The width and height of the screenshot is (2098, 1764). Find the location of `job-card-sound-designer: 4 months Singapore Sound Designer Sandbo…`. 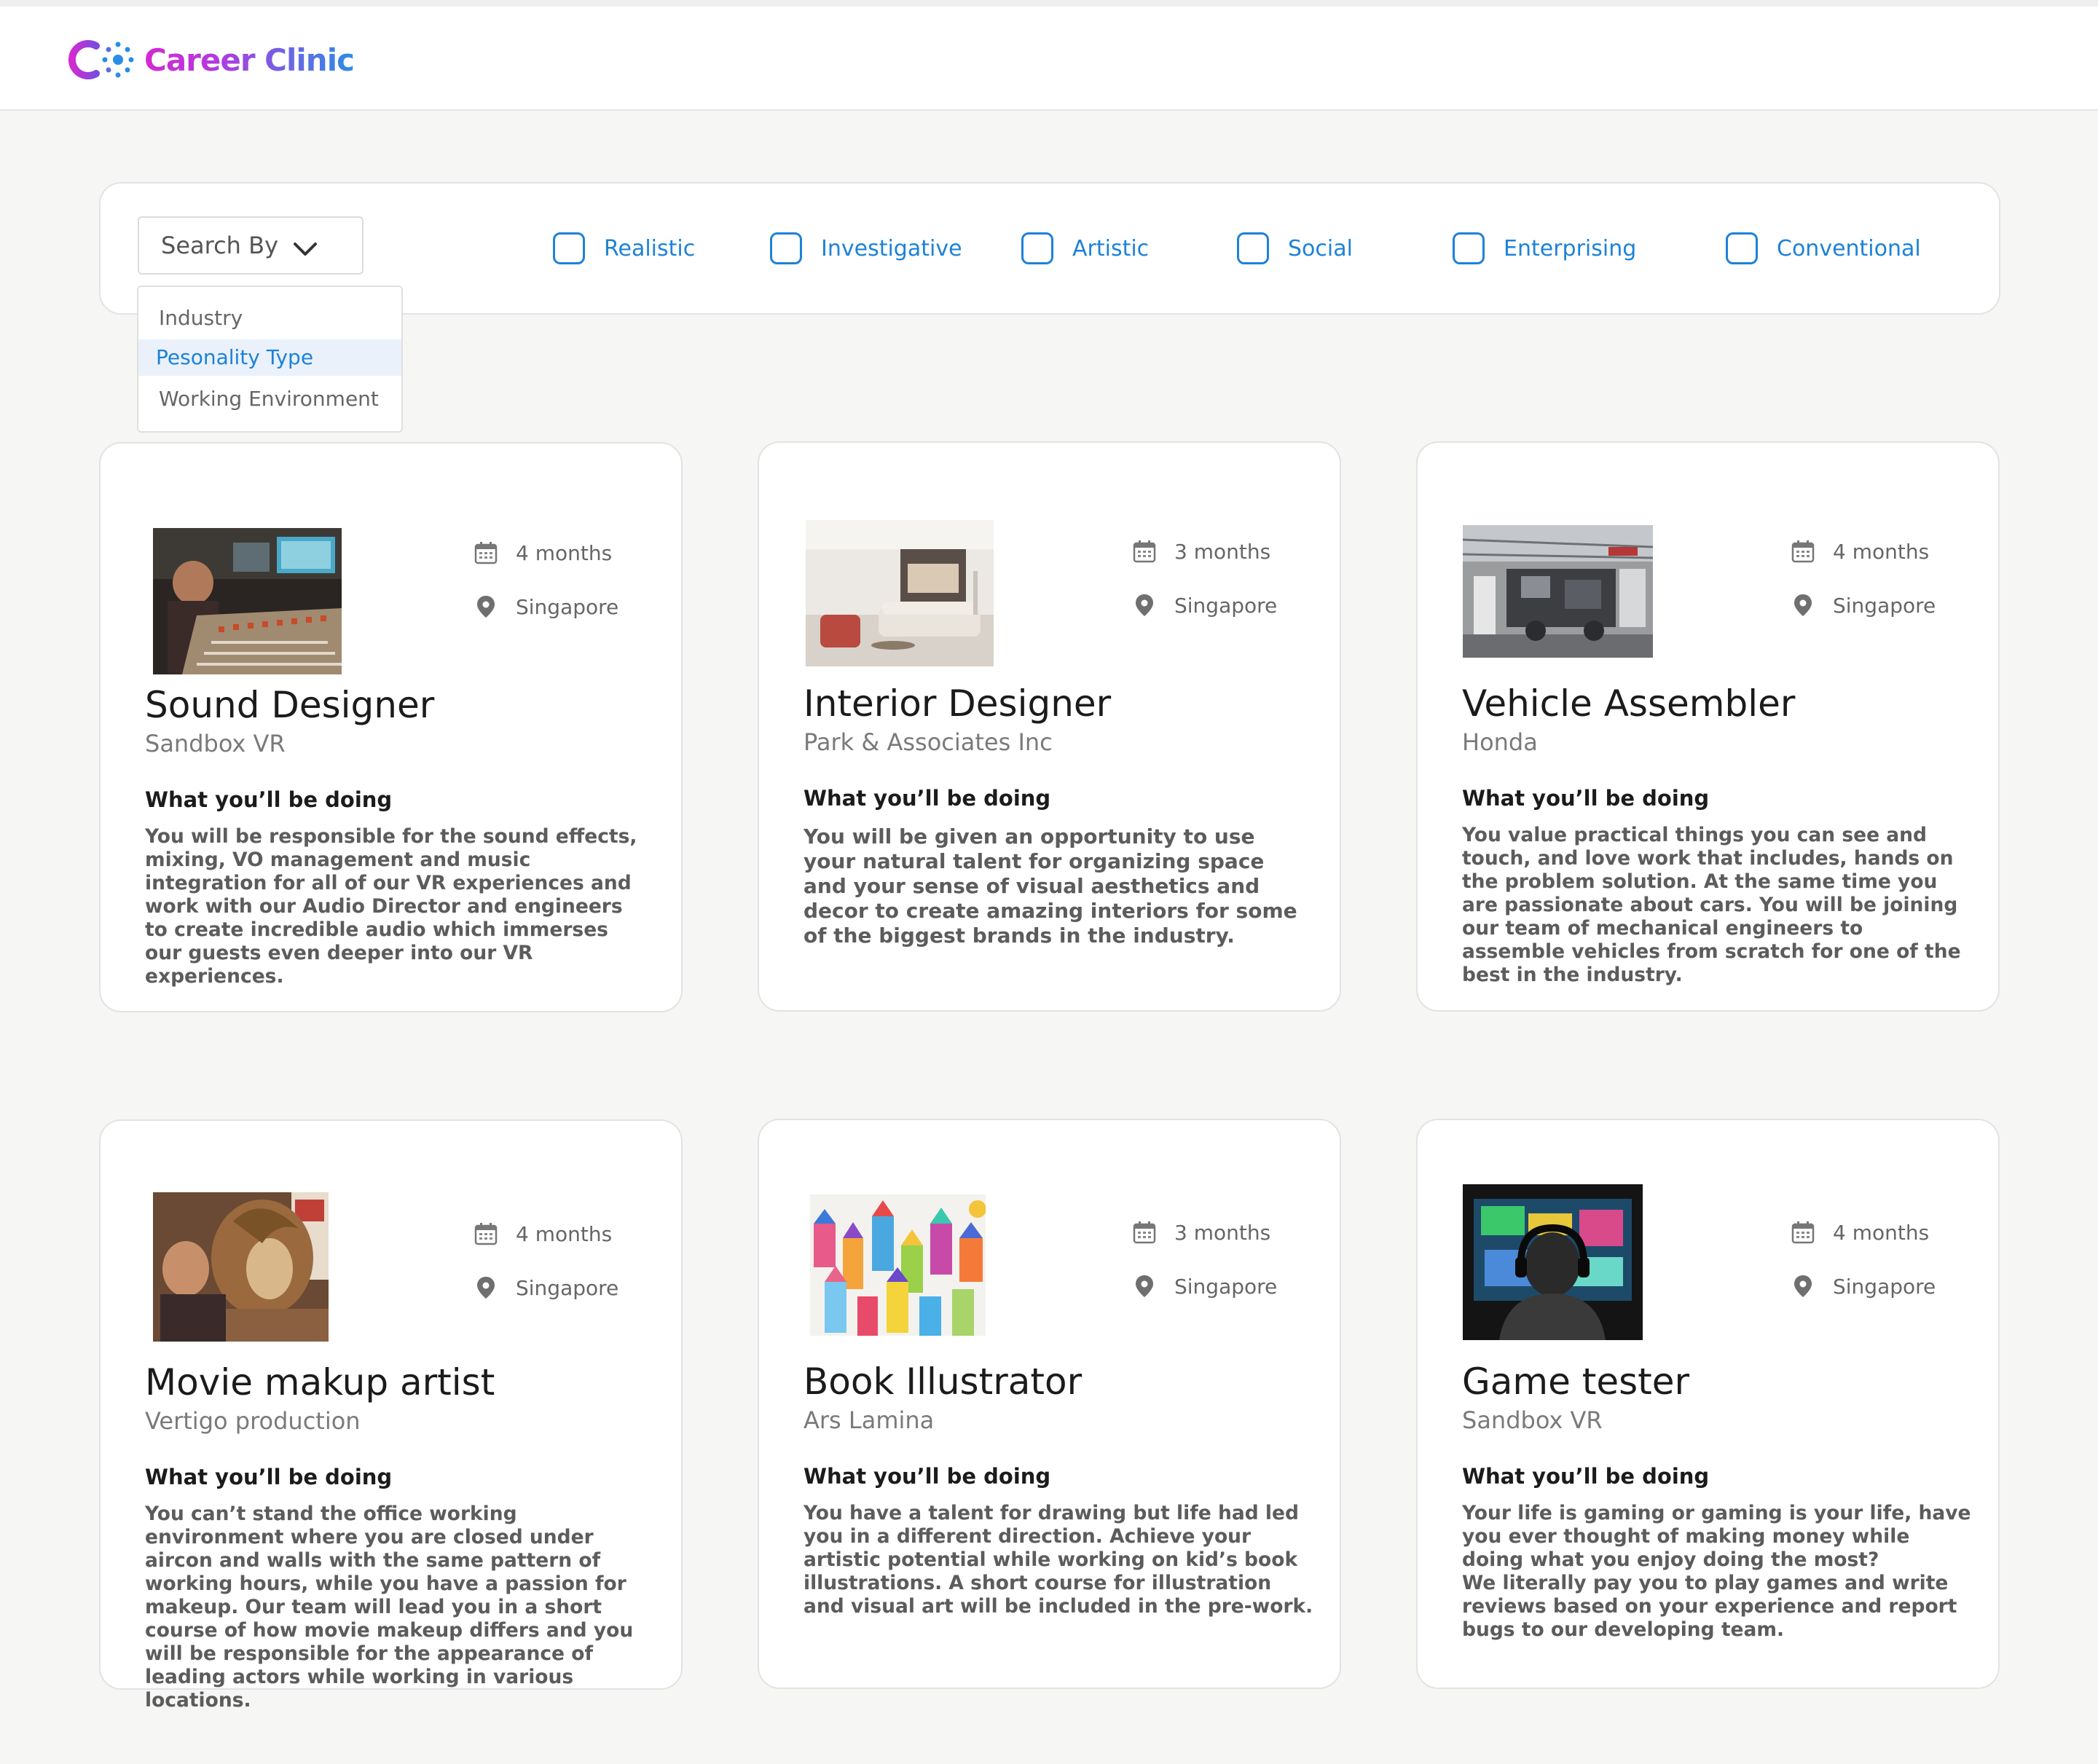

job-card-sound-designer: 4 months Singapore Sound Designer Sandbo… is located at coordinates (391, 727).